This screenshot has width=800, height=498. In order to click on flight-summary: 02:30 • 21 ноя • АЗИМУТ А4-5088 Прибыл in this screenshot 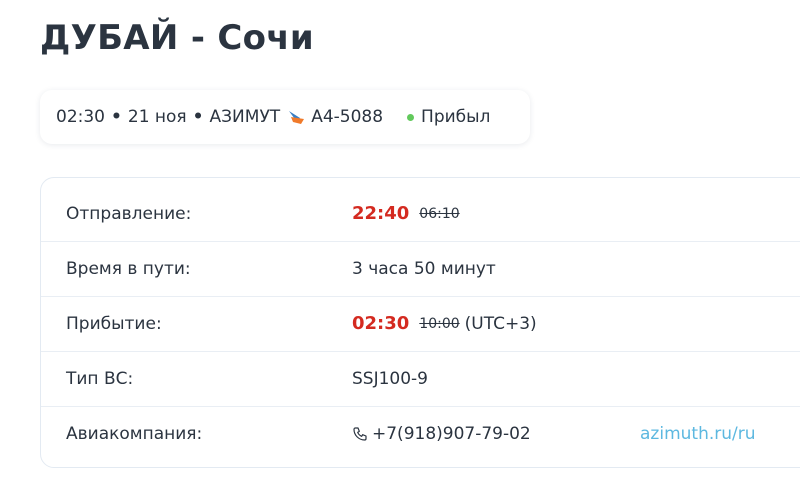, I will do `click(285, 117)`.